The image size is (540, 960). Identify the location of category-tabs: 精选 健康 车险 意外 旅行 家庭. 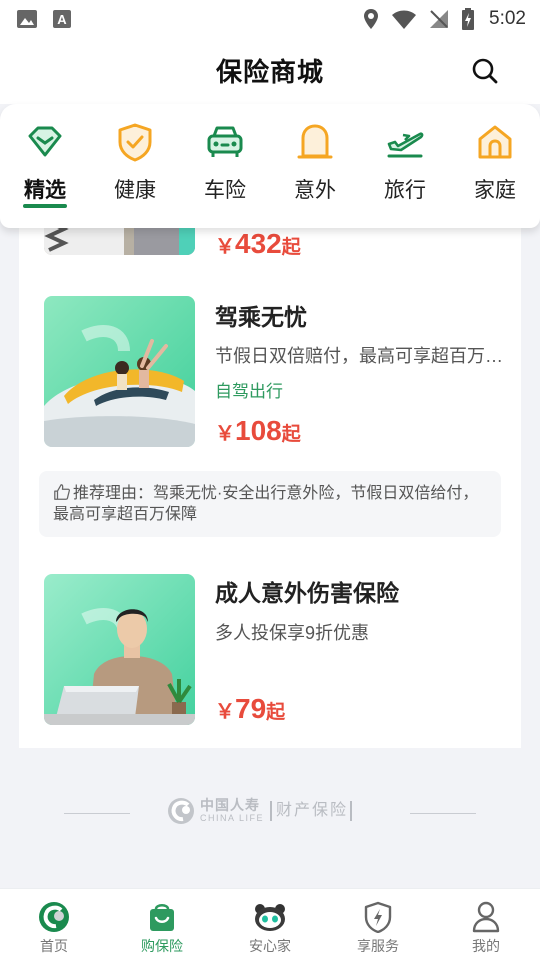
(270, 166).